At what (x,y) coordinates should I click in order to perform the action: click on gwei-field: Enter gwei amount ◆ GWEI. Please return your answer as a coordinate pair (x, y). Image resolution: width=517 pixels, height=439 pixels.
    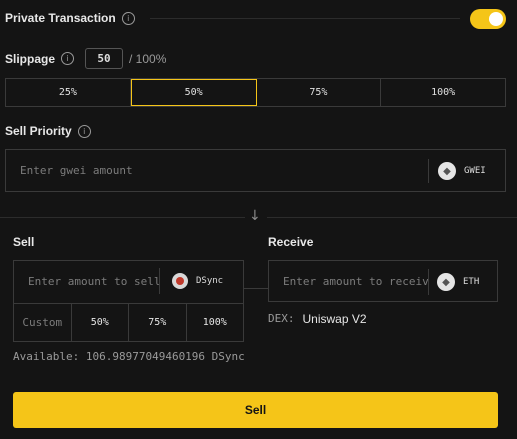
    Looking at the image, I should click on (255, 170).